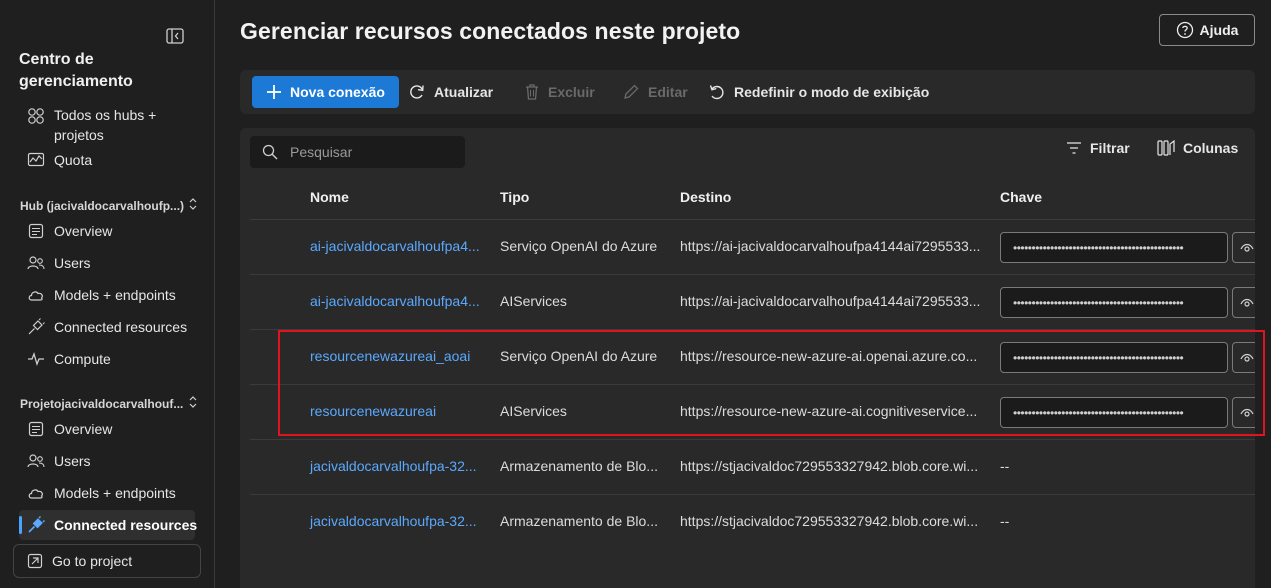 The height and width of the screenshot is (588, 1271). I want to click on sidebar-item-hub-connected-resources: Connected resources, so click(106, 327).